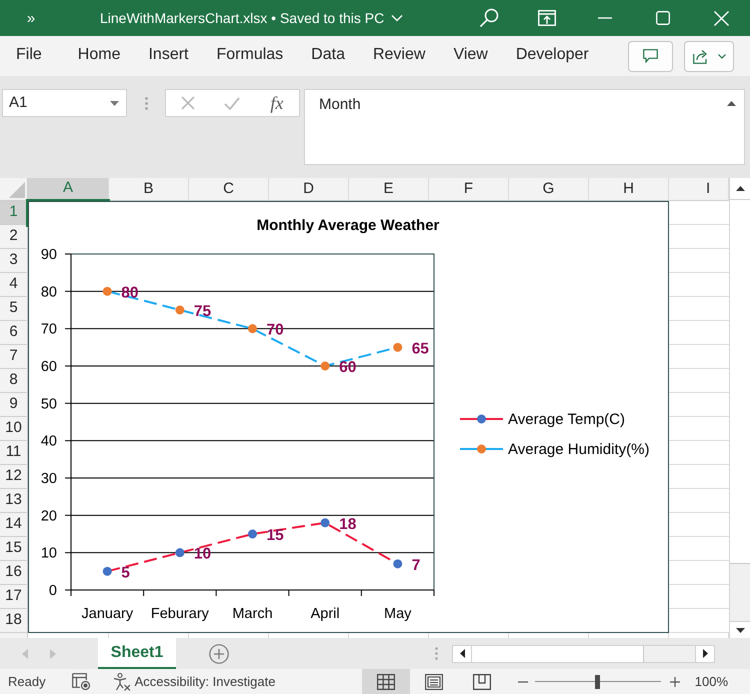 The width and height of the screenshot is (750, 694). Describe the element at coordinates (14, 285) in the screenshot. I see `row-header: 4` at that location.